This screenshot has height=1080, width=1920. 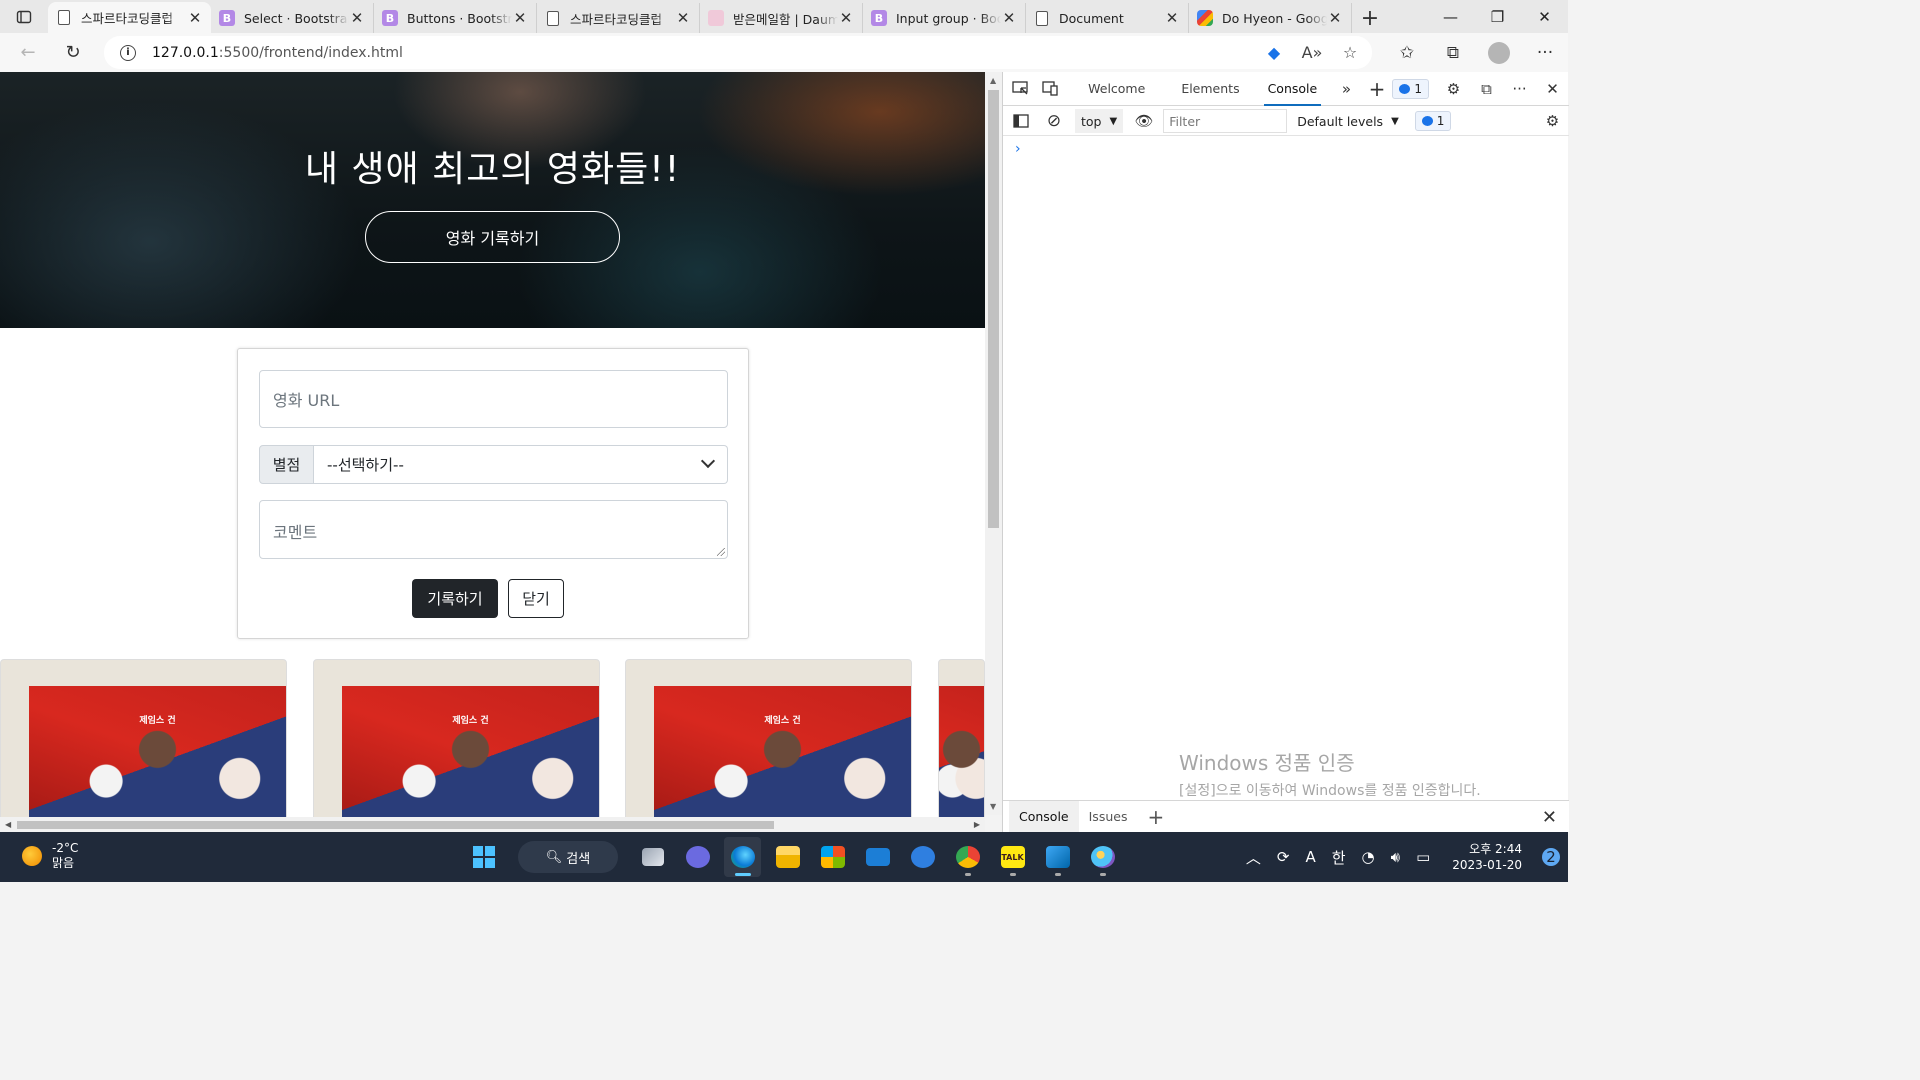 I want to click on file-explorer-button, so click(x=787, y=857).